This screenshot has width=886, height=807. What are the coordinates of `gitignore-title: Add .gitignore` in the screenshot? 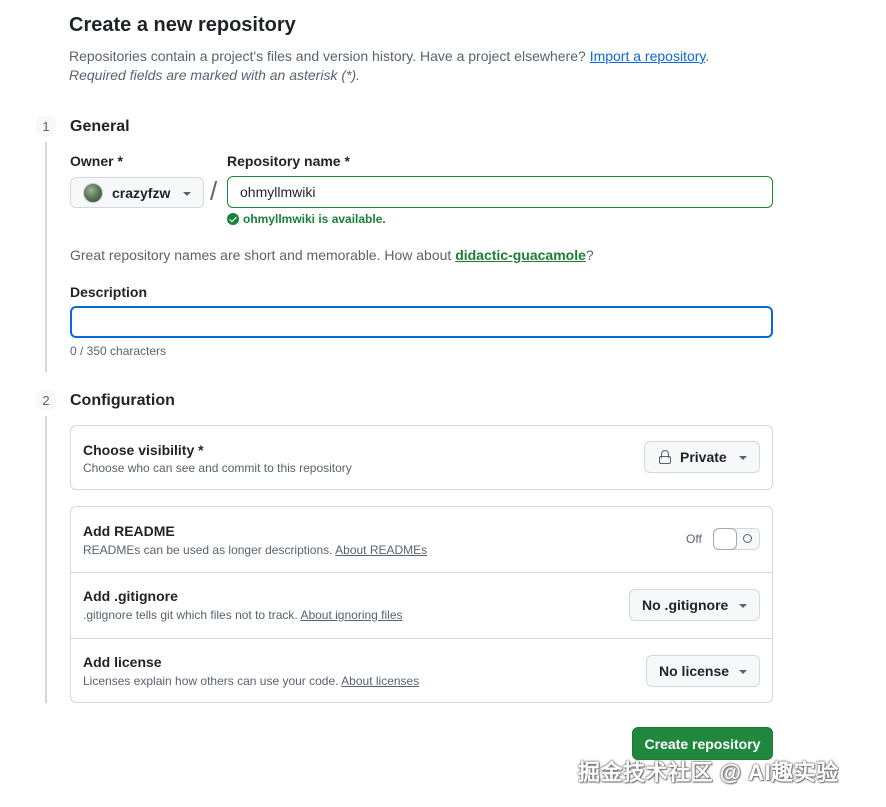 It's located at (130, 596).